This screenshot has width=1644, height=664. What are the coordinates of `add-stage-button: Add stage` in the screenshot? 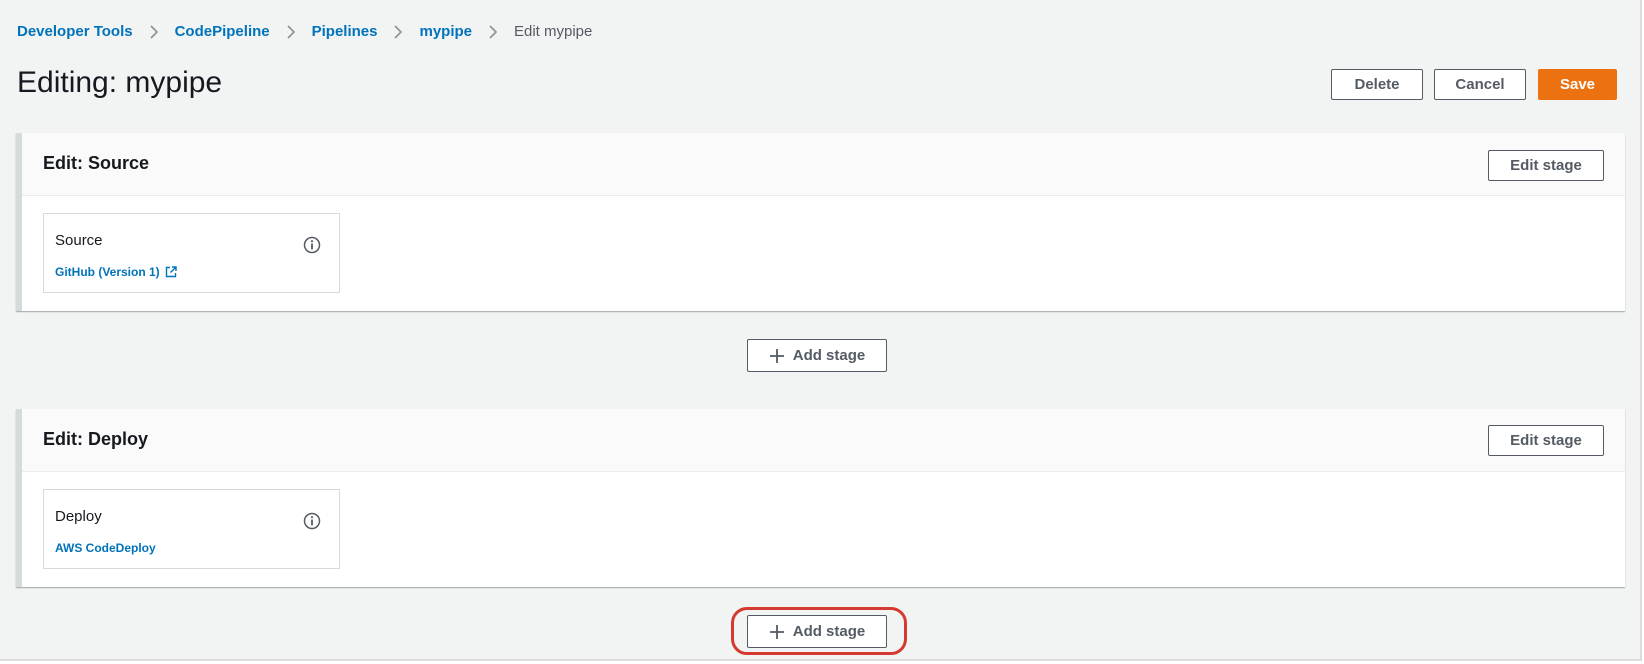 It's located at (817, 355).